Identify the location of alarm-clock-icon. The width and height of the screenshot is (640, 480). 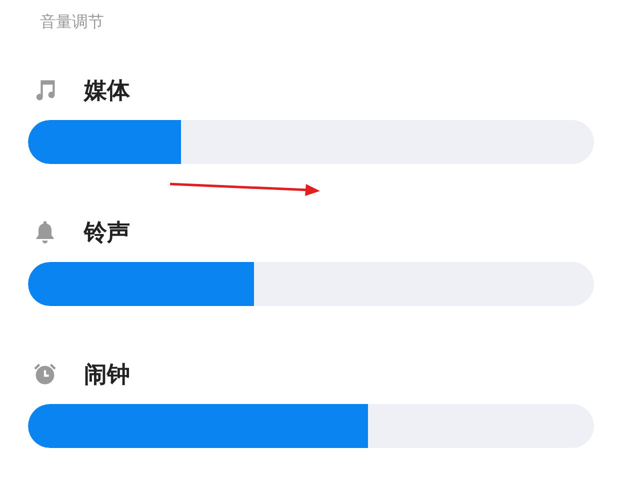
(45, 374).